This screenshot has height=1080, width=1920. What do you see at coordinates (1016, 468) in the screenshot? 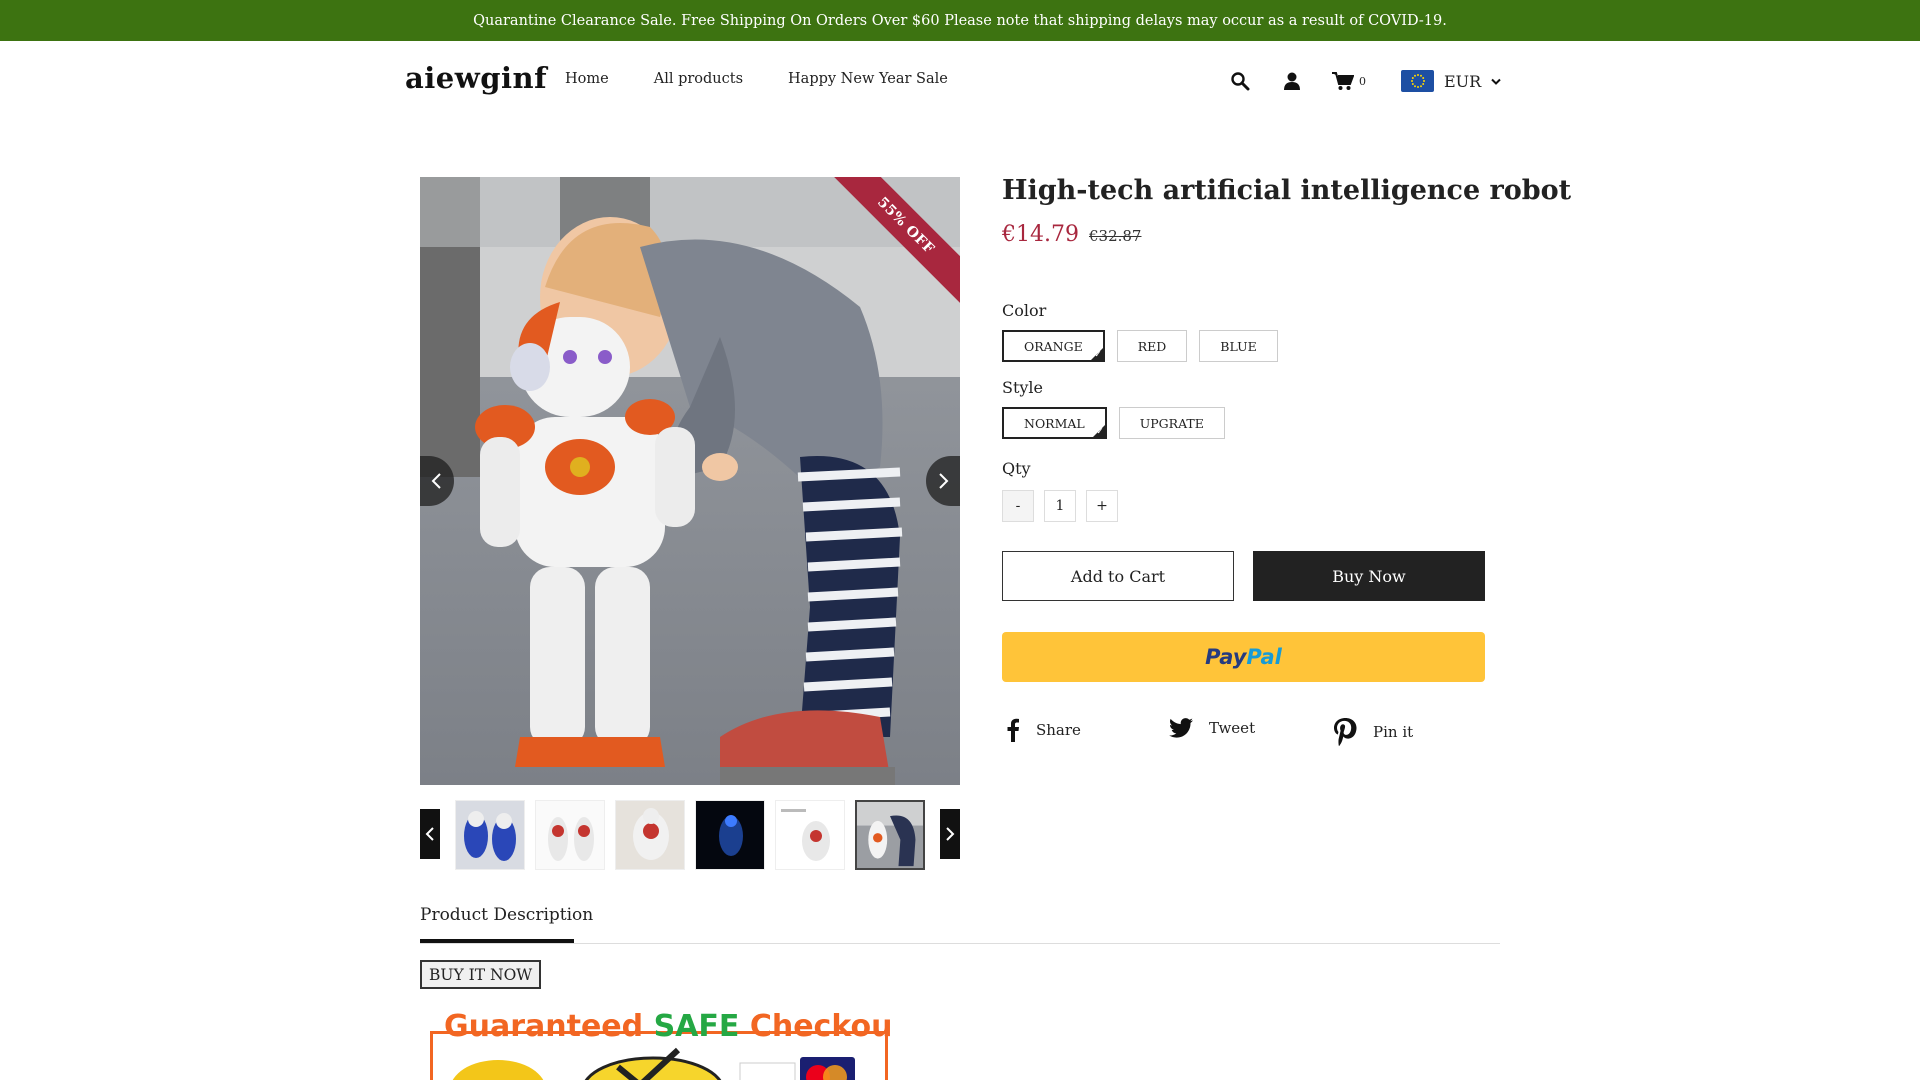
I see `qty-label: Qty` at bounding box center [1016, 468].